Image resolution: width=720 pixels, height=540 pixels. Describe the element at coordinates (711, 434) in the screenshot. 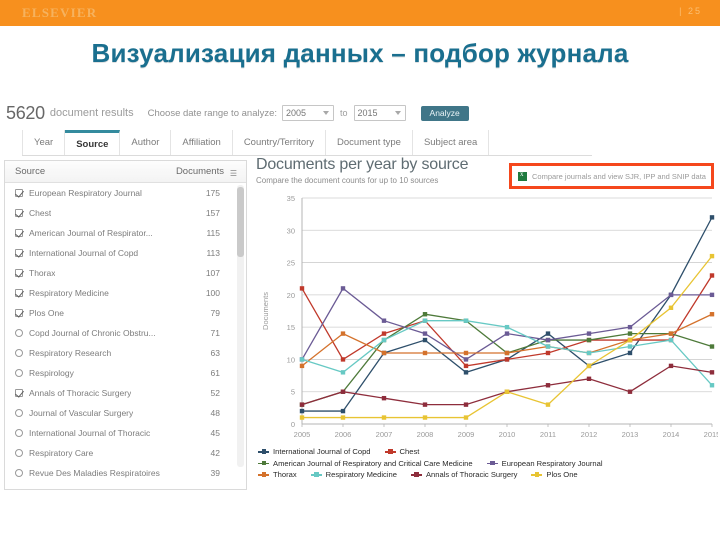

I see `x-axis-tick-label: 2015` at that location.